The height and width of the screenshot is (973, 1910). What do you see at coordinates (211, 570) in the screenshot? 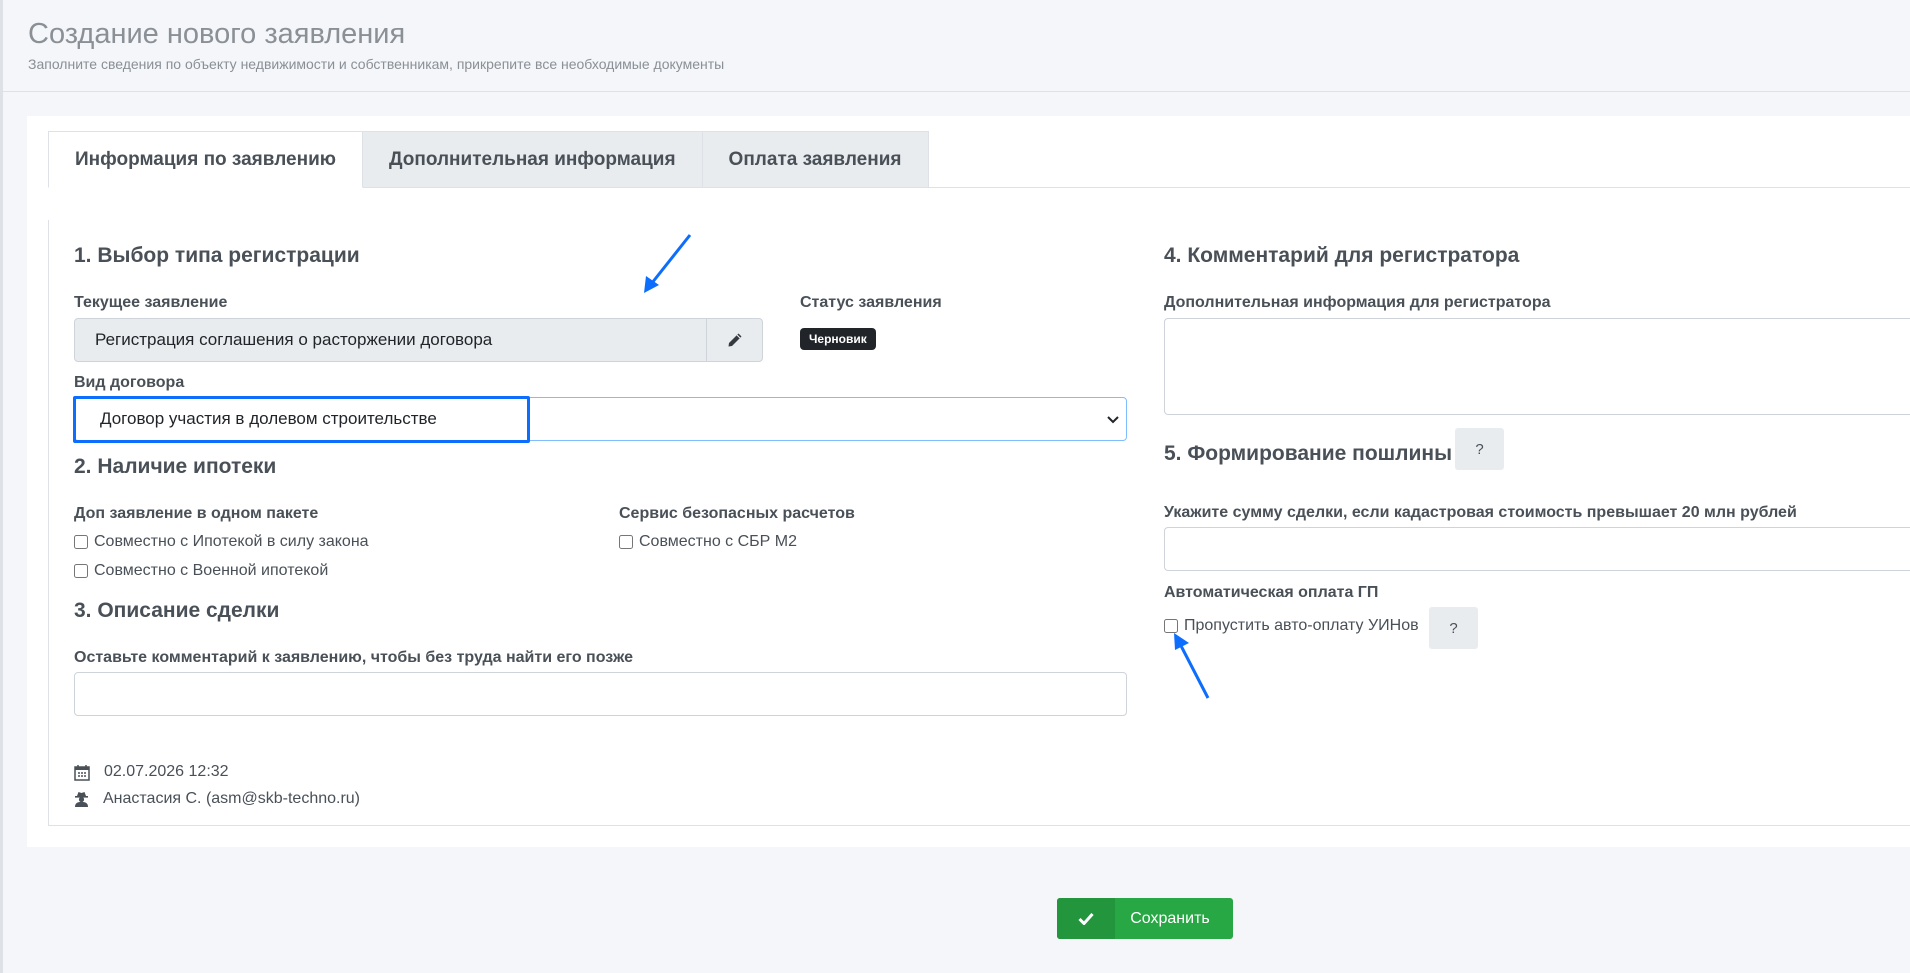
I see `military-mortgage-label: Совместно с Военной ипотекой` at bounding box center [211, 570].